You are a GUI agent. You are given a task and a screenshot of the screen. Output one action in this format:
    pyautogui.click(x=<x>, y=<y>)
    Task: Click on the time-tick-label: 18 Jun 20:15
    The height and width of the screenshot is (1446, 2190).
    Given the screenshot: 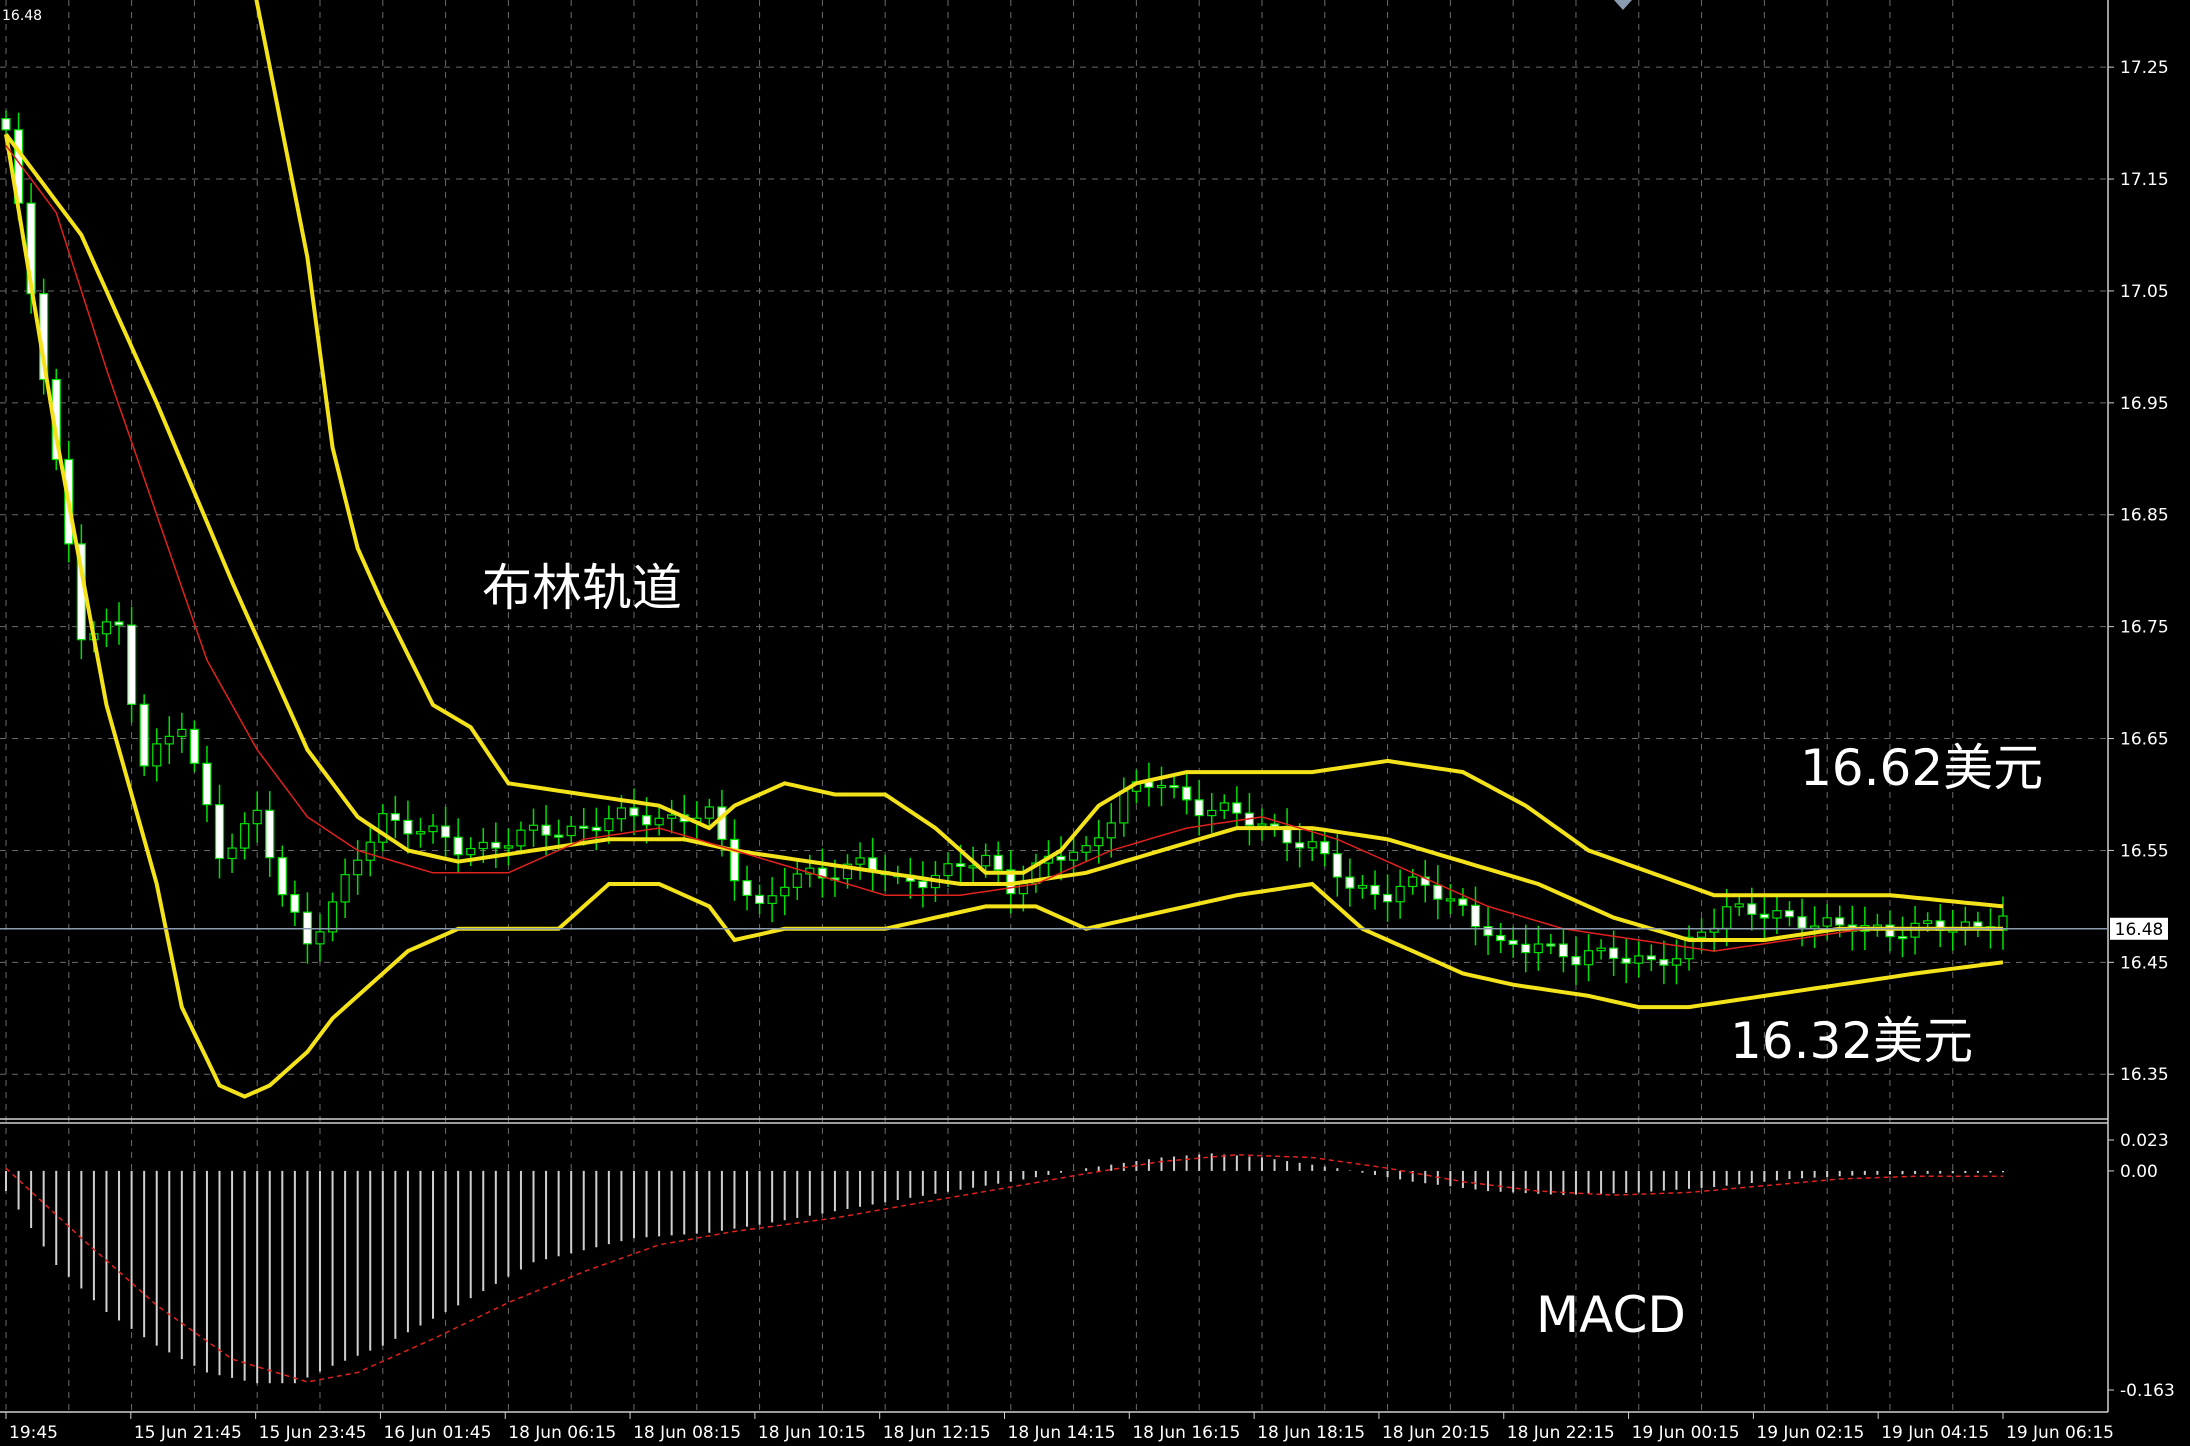 What is the action you would take?
    pyautogui.click(x=1436, y=1433)
    